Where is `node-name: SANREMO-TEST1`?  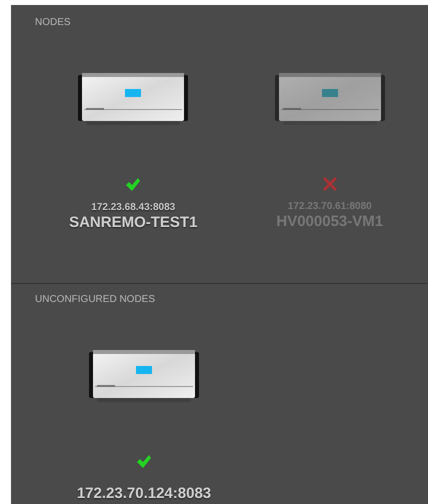
node-name: SANREMO-TEST1 is located at coordinates (133, 223).